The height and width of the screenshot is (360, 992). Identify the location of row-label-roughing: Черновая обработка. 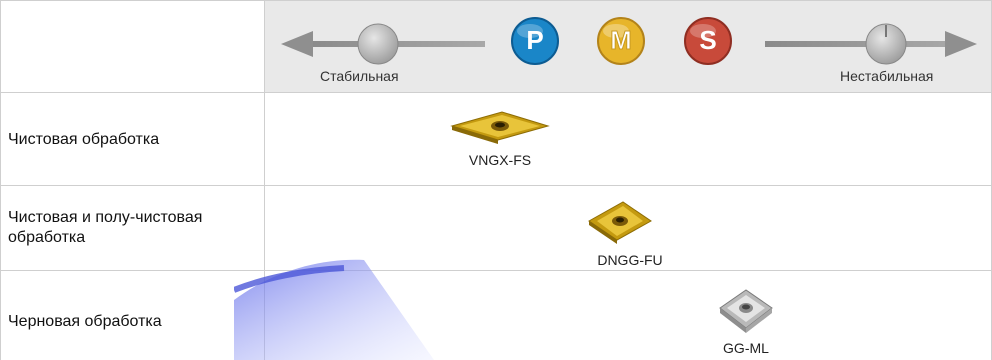
(85, 321).